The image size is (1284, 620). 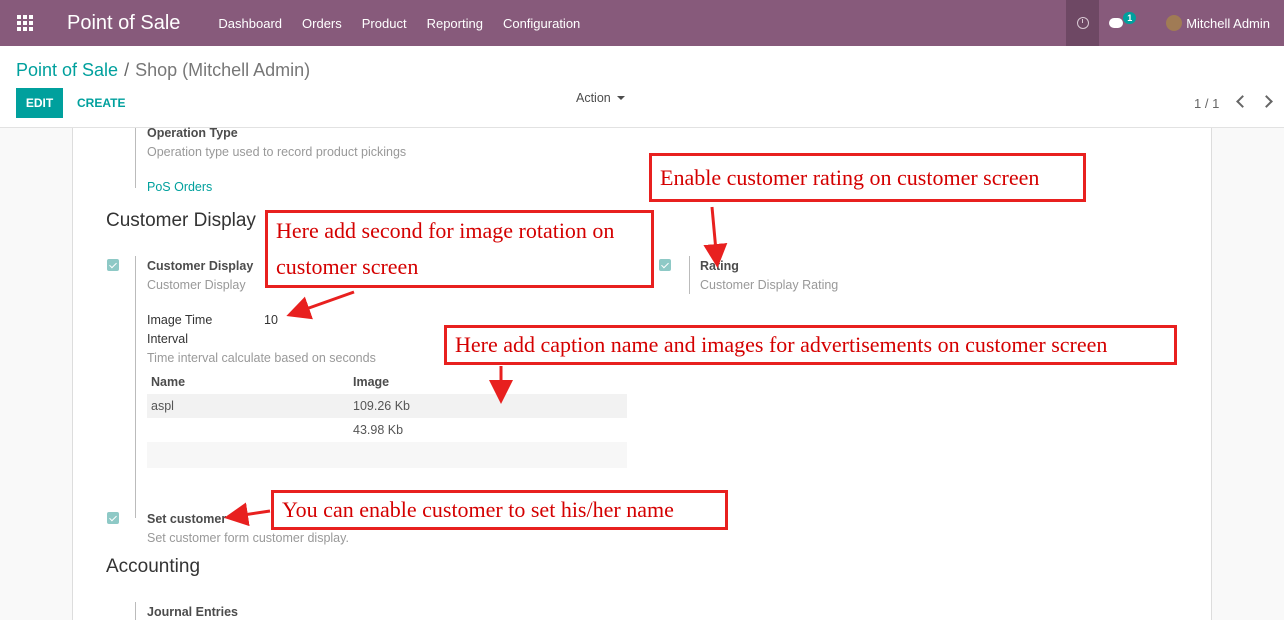 I want to click on cell-image: 109.26 Kb, so click(x=381, y=406).